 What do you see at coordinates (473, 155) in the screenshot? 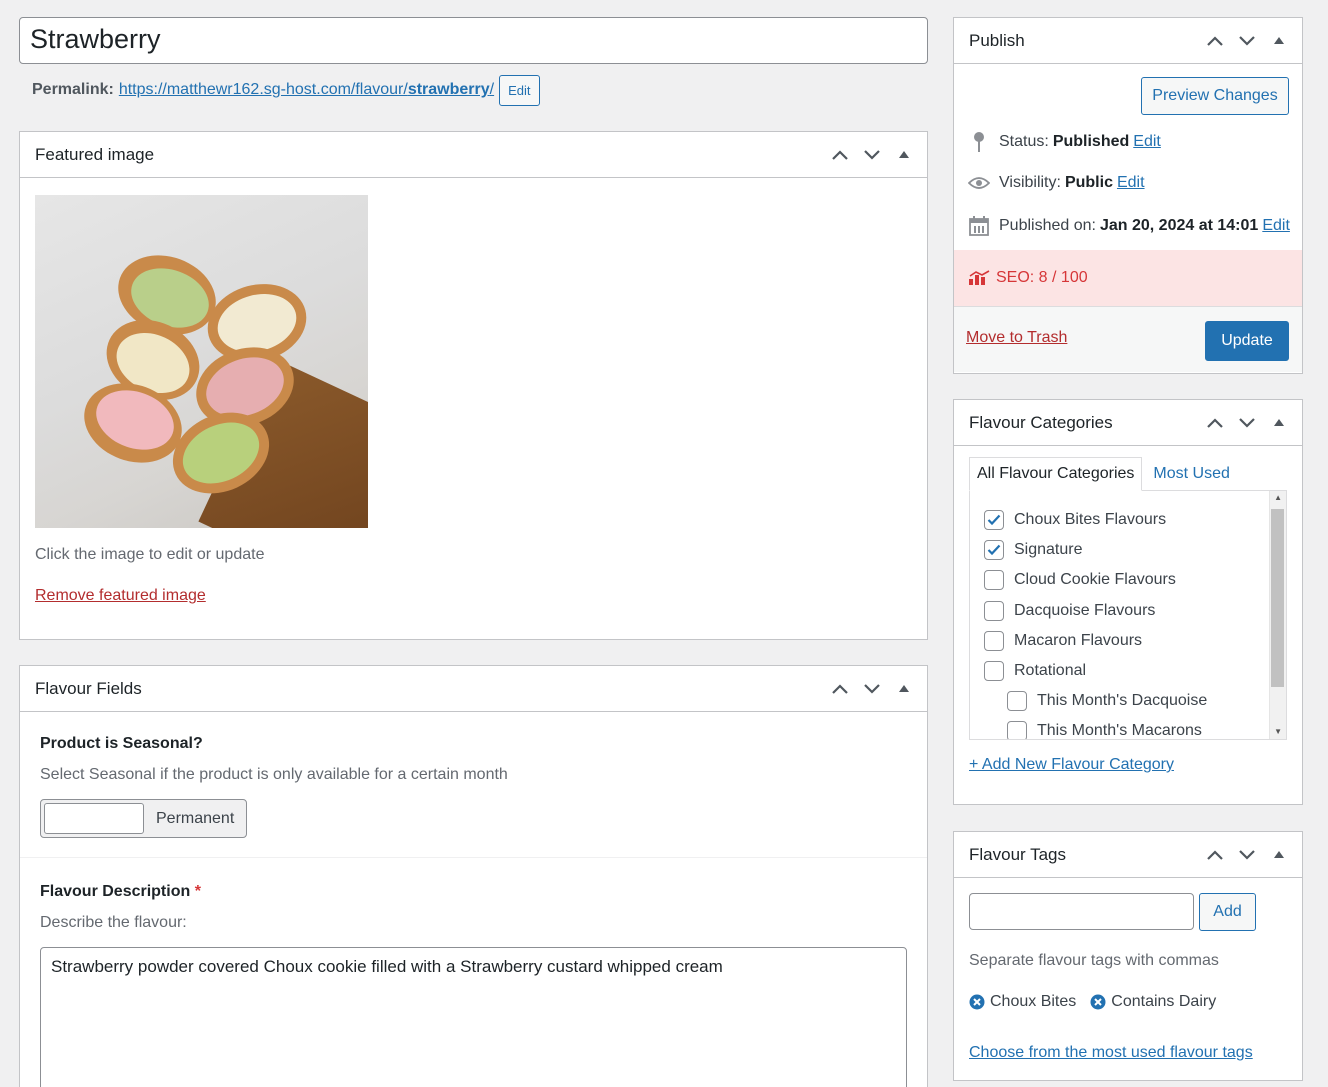
I see `featured-image-header: Featured image` at bounding box center [473, 155].